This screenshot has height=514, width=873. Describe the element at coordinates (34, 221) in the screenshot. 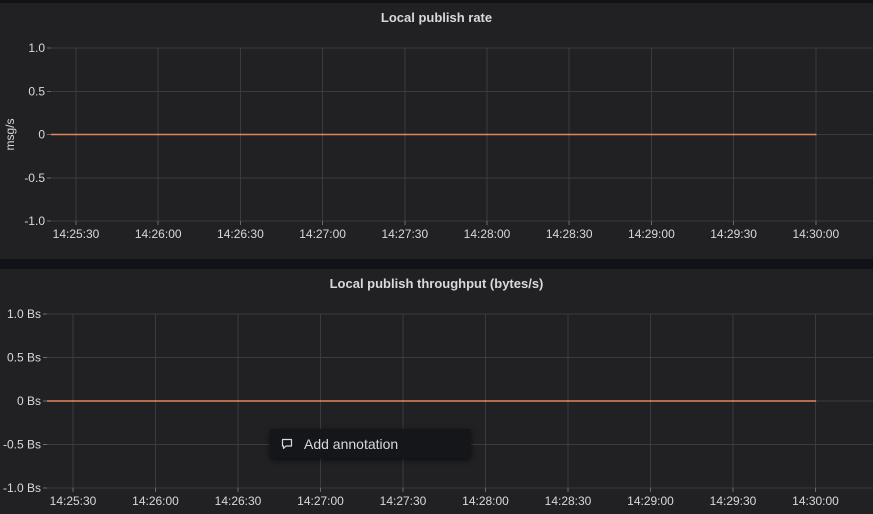

I see `y-tick-label: -1.0` at that location.